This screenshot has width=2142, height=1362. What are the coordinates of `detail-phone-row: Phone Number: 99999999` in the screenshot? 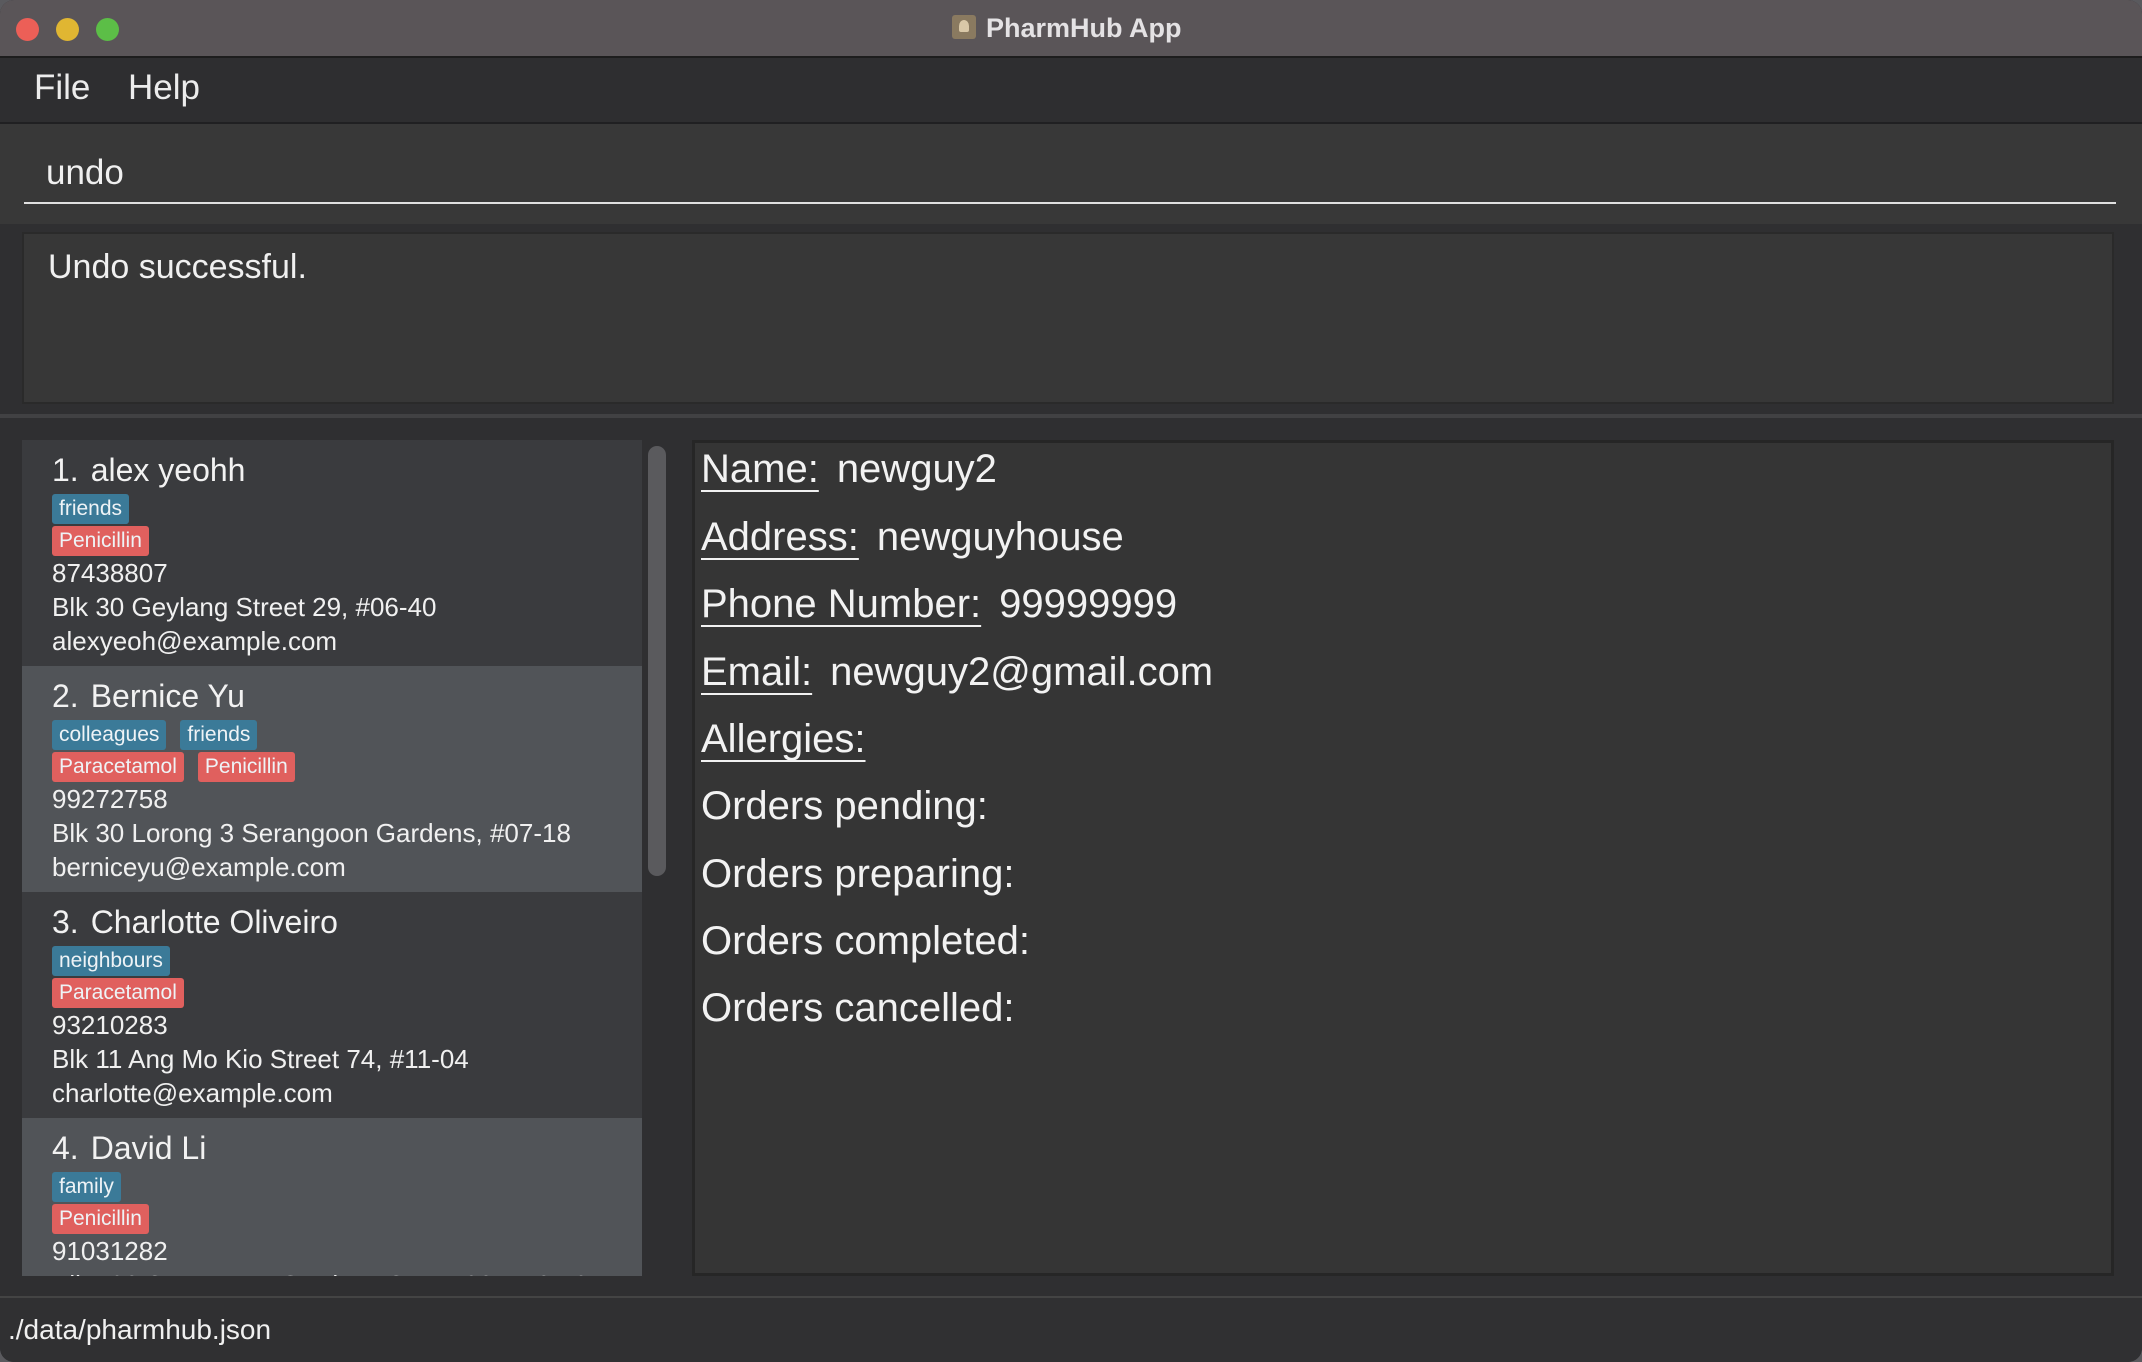 It's located at (939, 604).